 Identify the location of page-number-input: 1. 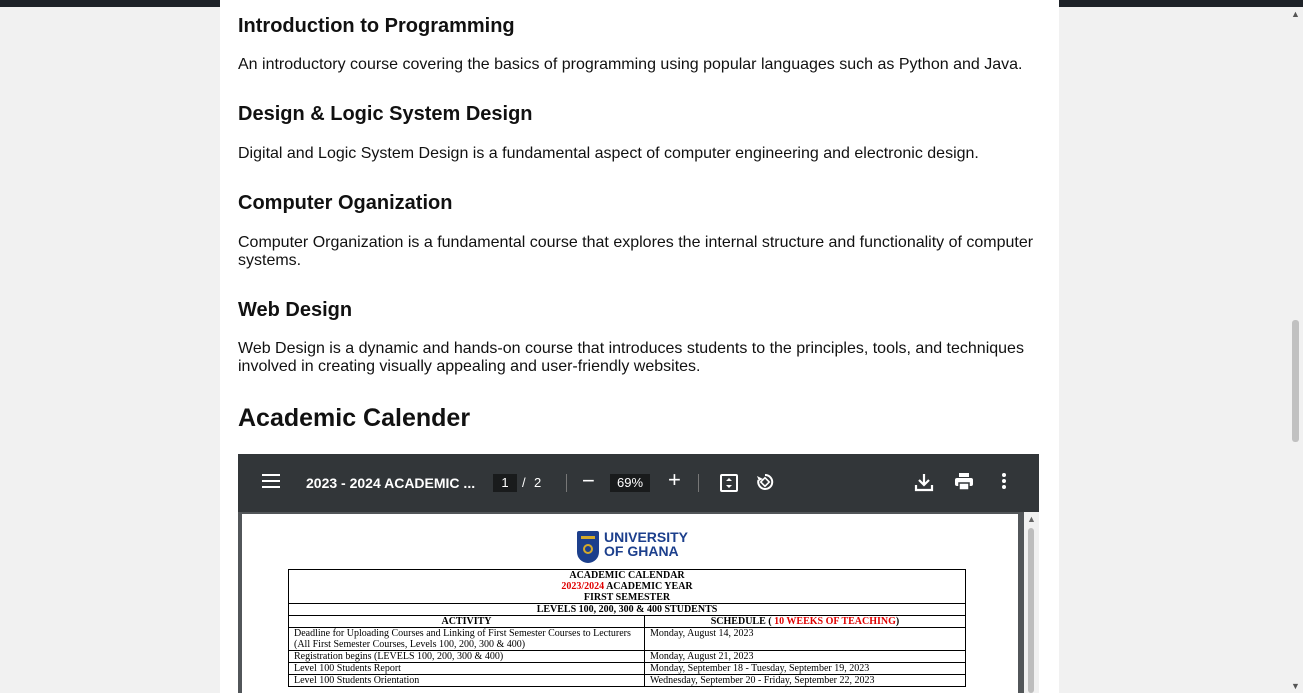
(505, 483).